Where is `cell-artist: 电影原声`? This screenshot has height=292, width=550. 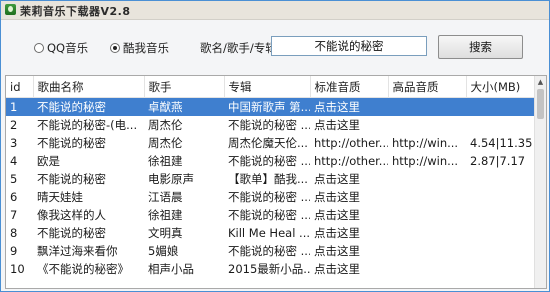
cell-artist: 电影原声 is located at coordinates (171, 179).